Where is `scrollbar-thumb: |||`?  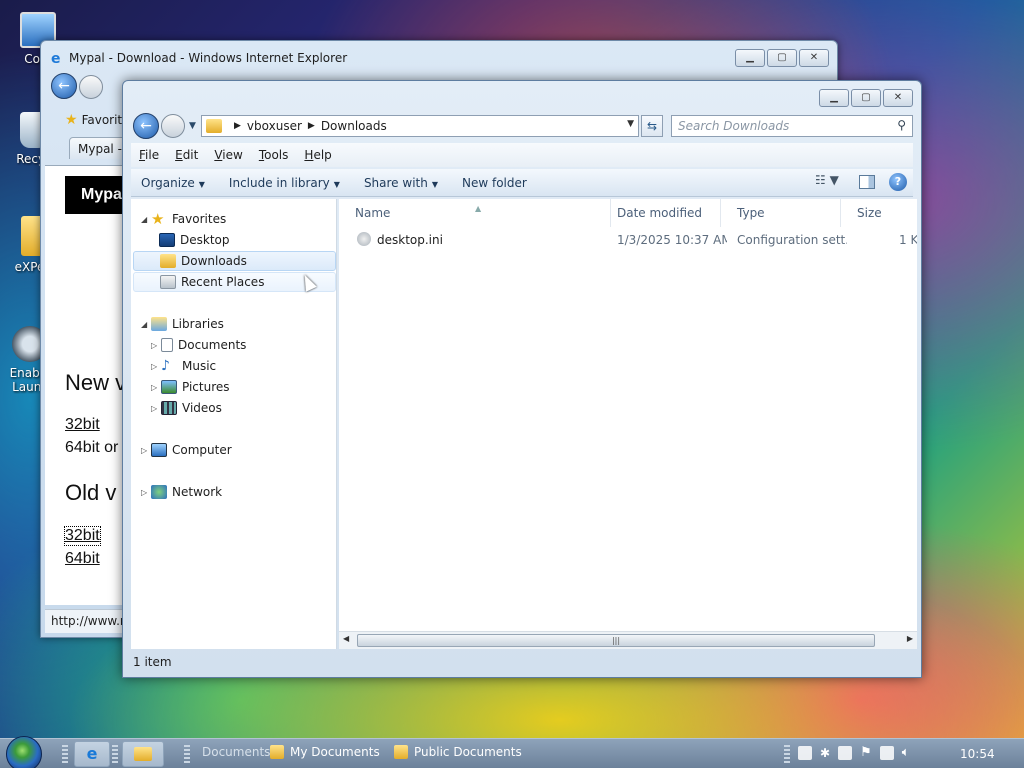 scrollbar-thumb: ||| is located at coordinates (616, 640).